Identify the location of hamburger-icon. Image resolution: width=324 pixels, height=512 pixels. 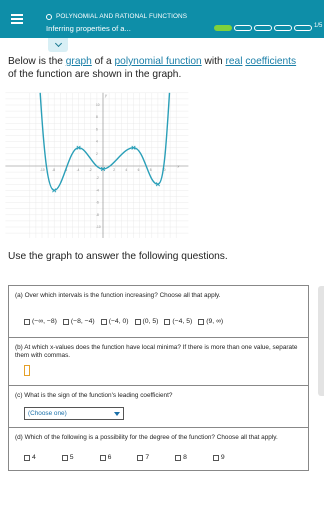
(17, 19).